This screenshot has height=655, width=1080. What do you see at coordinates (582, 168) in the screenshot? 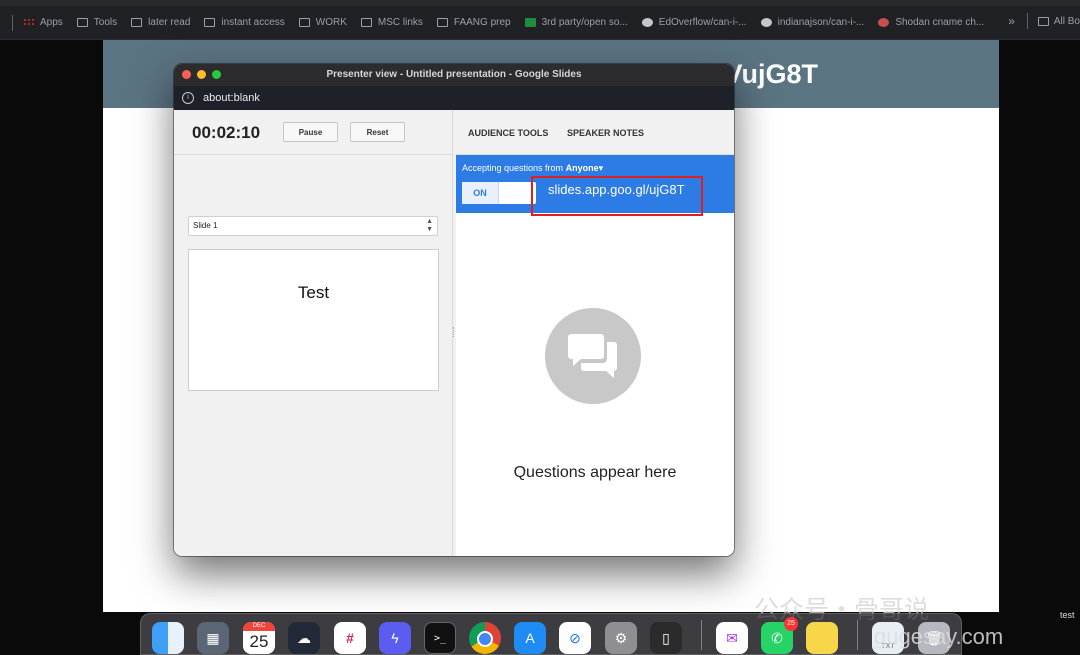
I see `audience-dropdown: Anyone` at bounding box center [582, 168].